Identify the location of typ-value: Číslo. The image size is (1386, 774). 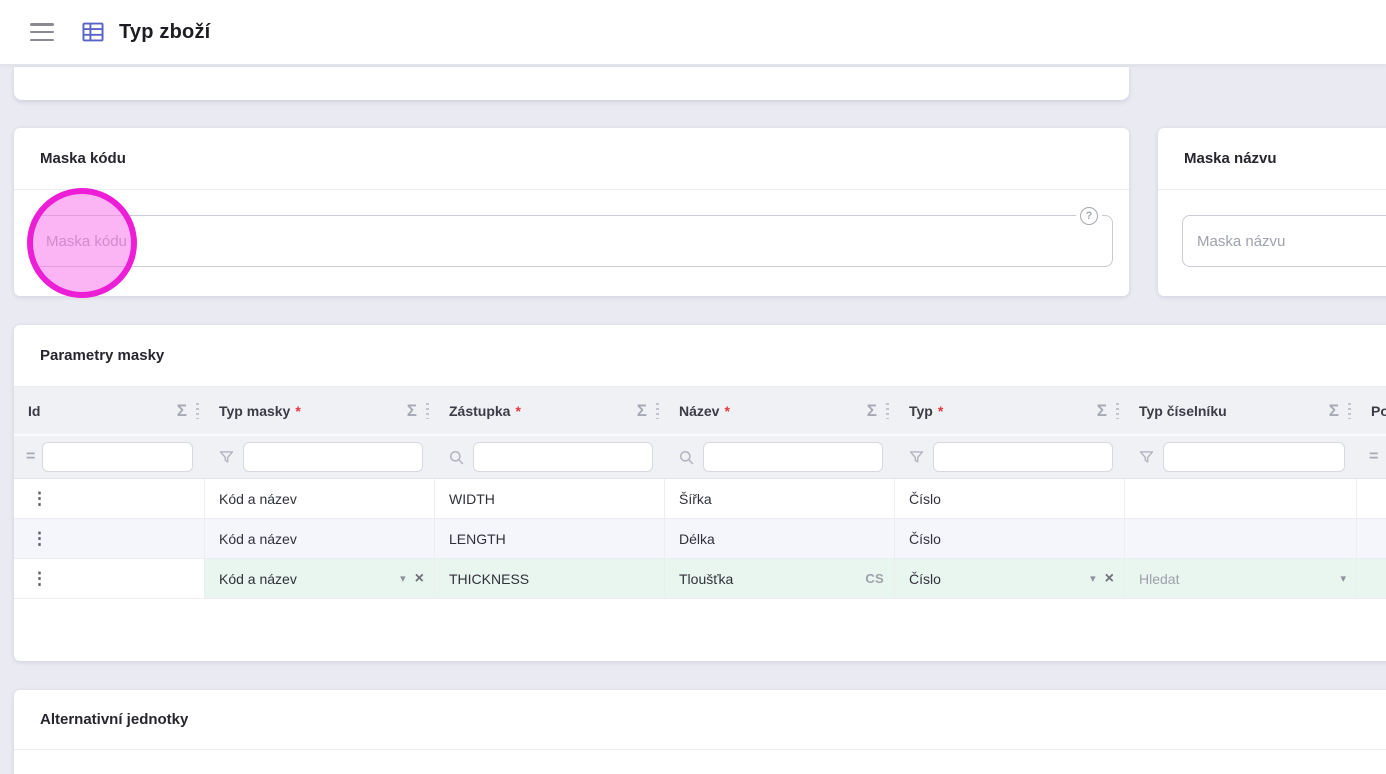
(925, 578).